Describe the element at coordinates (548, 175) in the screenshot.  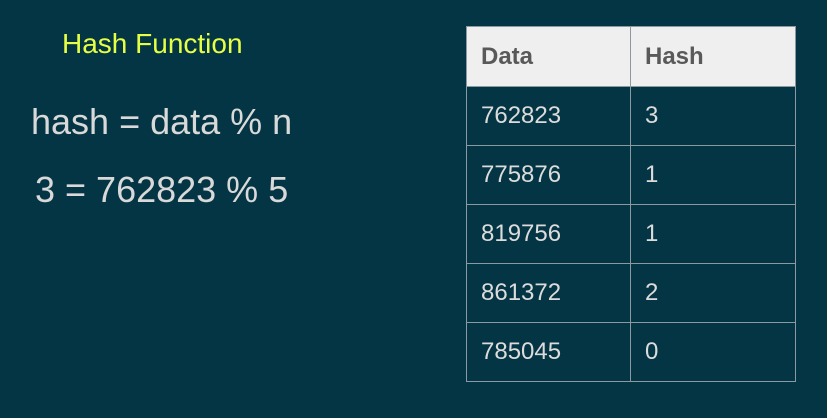
I see `data-cell: 775876` at that location.